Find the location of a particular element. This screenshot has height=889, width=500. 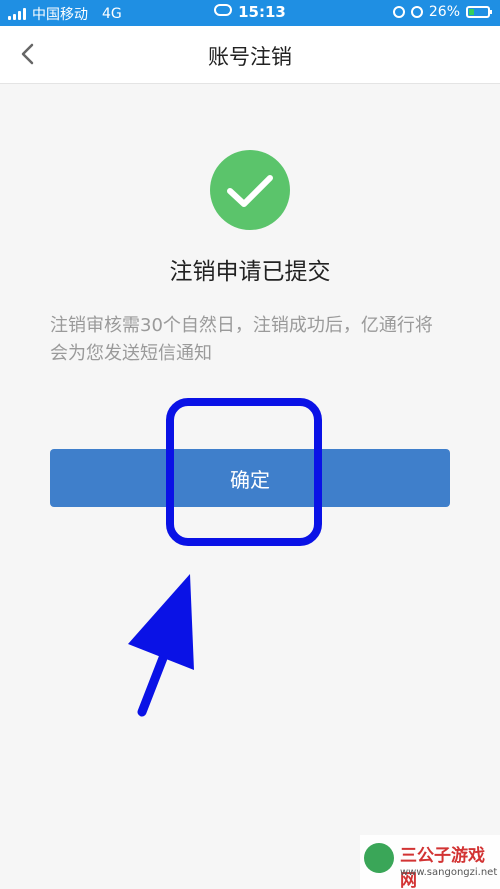

status-right: 26% is located at coordinates (442, 12).